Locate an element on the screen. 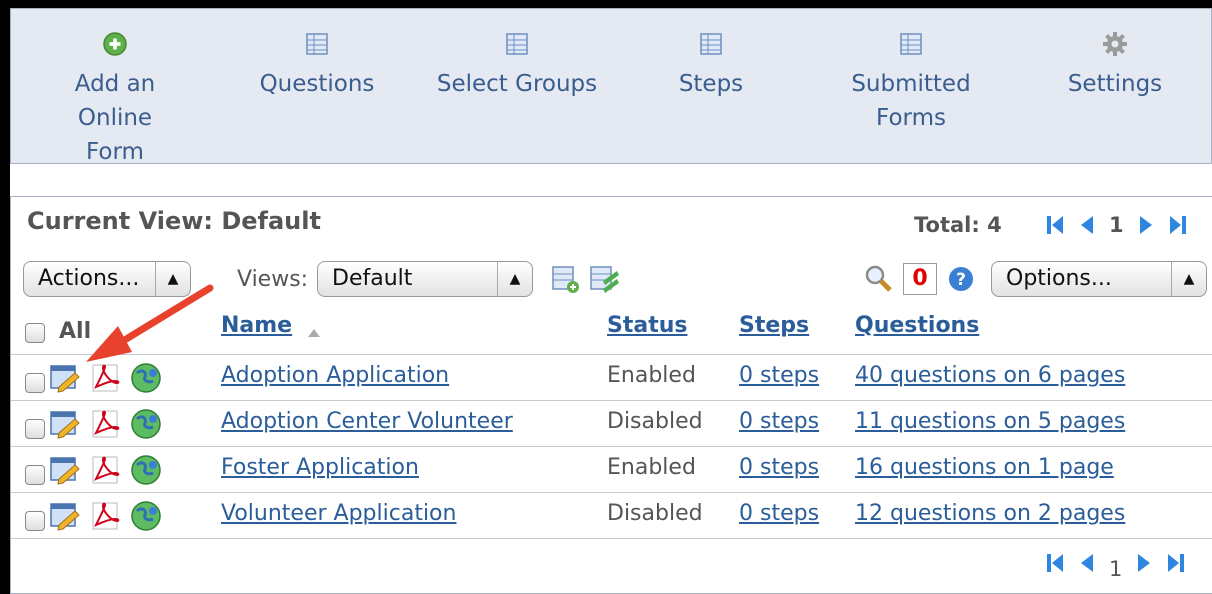 Image resolution: width=1212 pixels, height=594 pixels. current-view-title: Current View: Default is located at coordinates (174, 221).